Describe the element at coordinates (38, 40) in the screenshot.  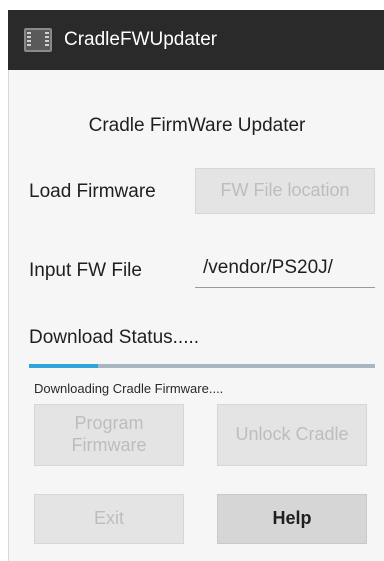
I see `chip-icon` at that location.